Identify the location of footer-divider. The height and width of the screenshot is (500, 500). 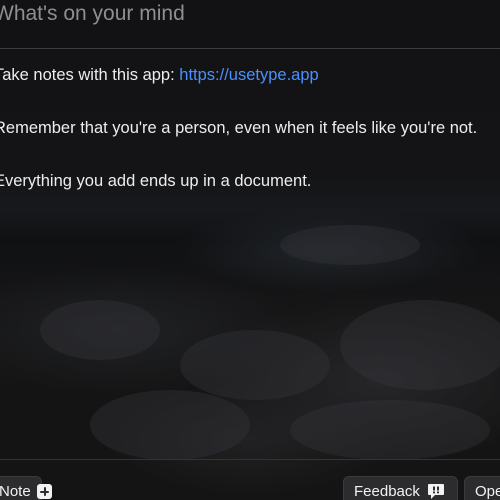
(250, 459).